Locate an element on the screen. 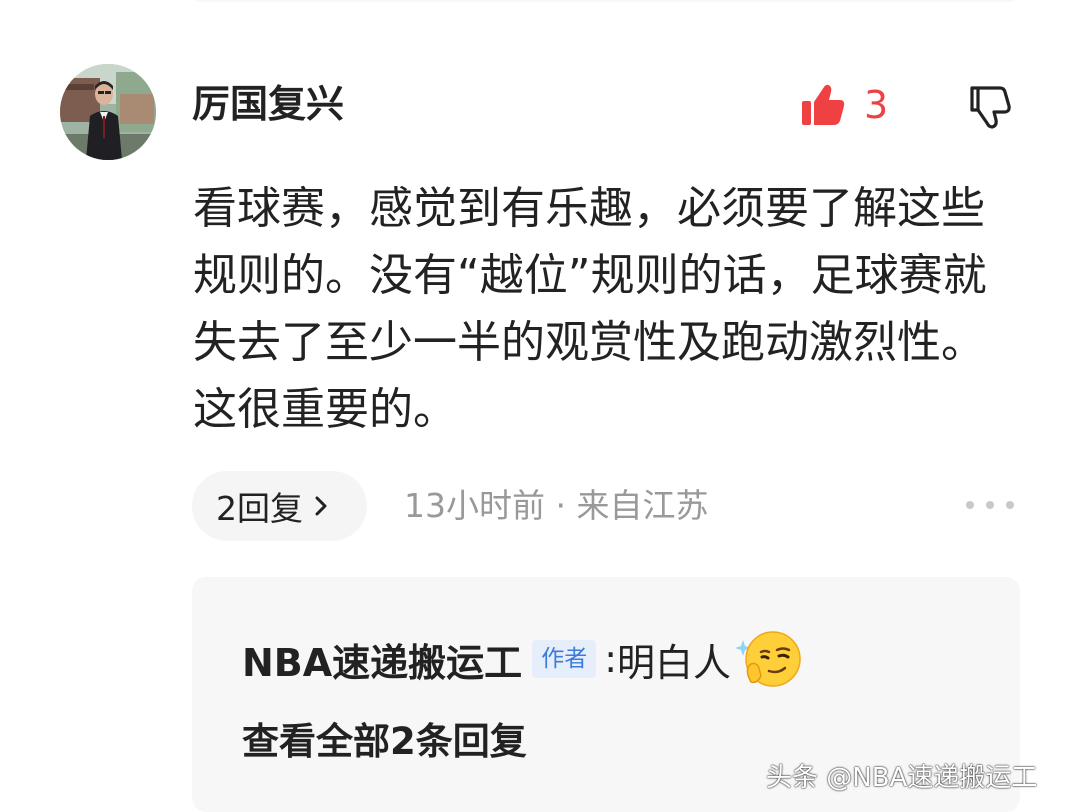 Image resolution: width=1080 pixels, height=812 pixels. reply-text: 明白人 is located at coordinates (674, 662).